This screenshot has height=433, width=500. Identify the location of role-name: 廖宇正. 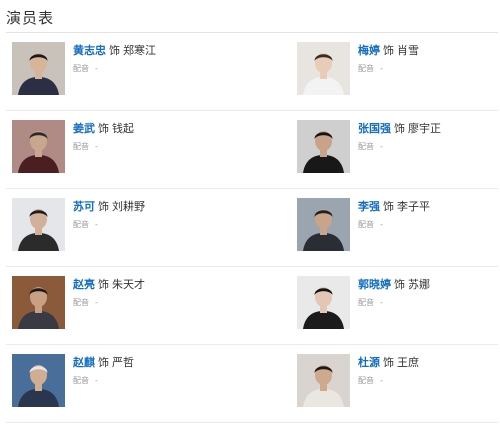
(424, 128).